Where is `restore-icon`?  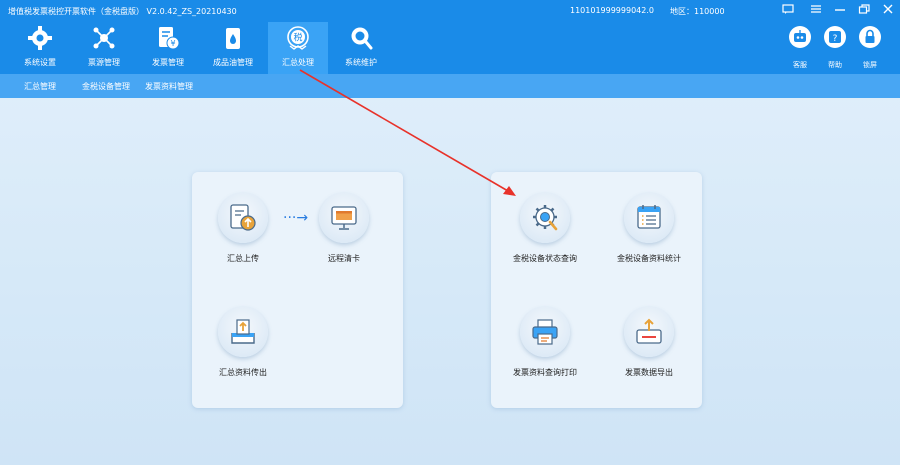 restore-icon is located at coordinates (864, 11).